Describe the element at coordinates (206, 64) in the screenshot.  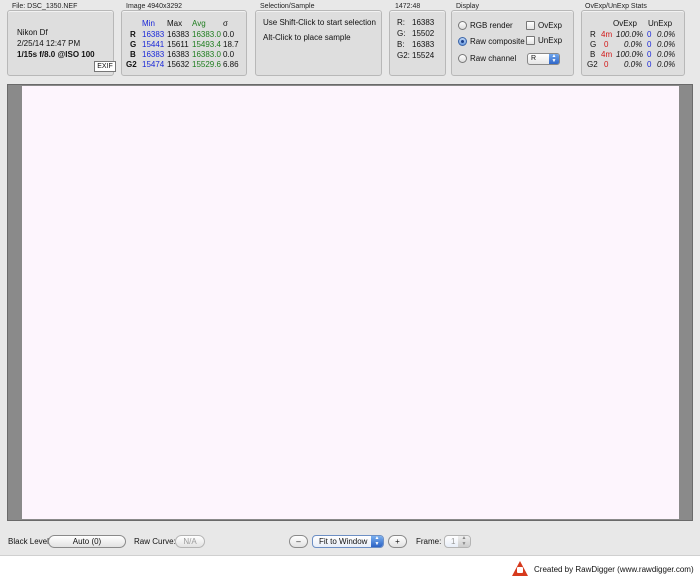
I see `avg-value: 15529.6` at that location.